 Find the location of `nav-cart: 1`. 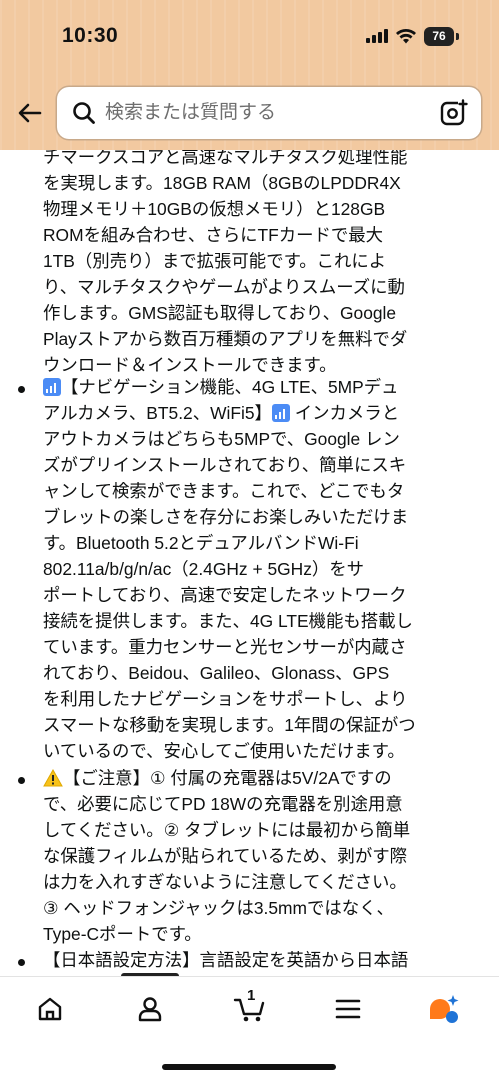

nav-cart: 1 is located at coordinates (250, 1008).